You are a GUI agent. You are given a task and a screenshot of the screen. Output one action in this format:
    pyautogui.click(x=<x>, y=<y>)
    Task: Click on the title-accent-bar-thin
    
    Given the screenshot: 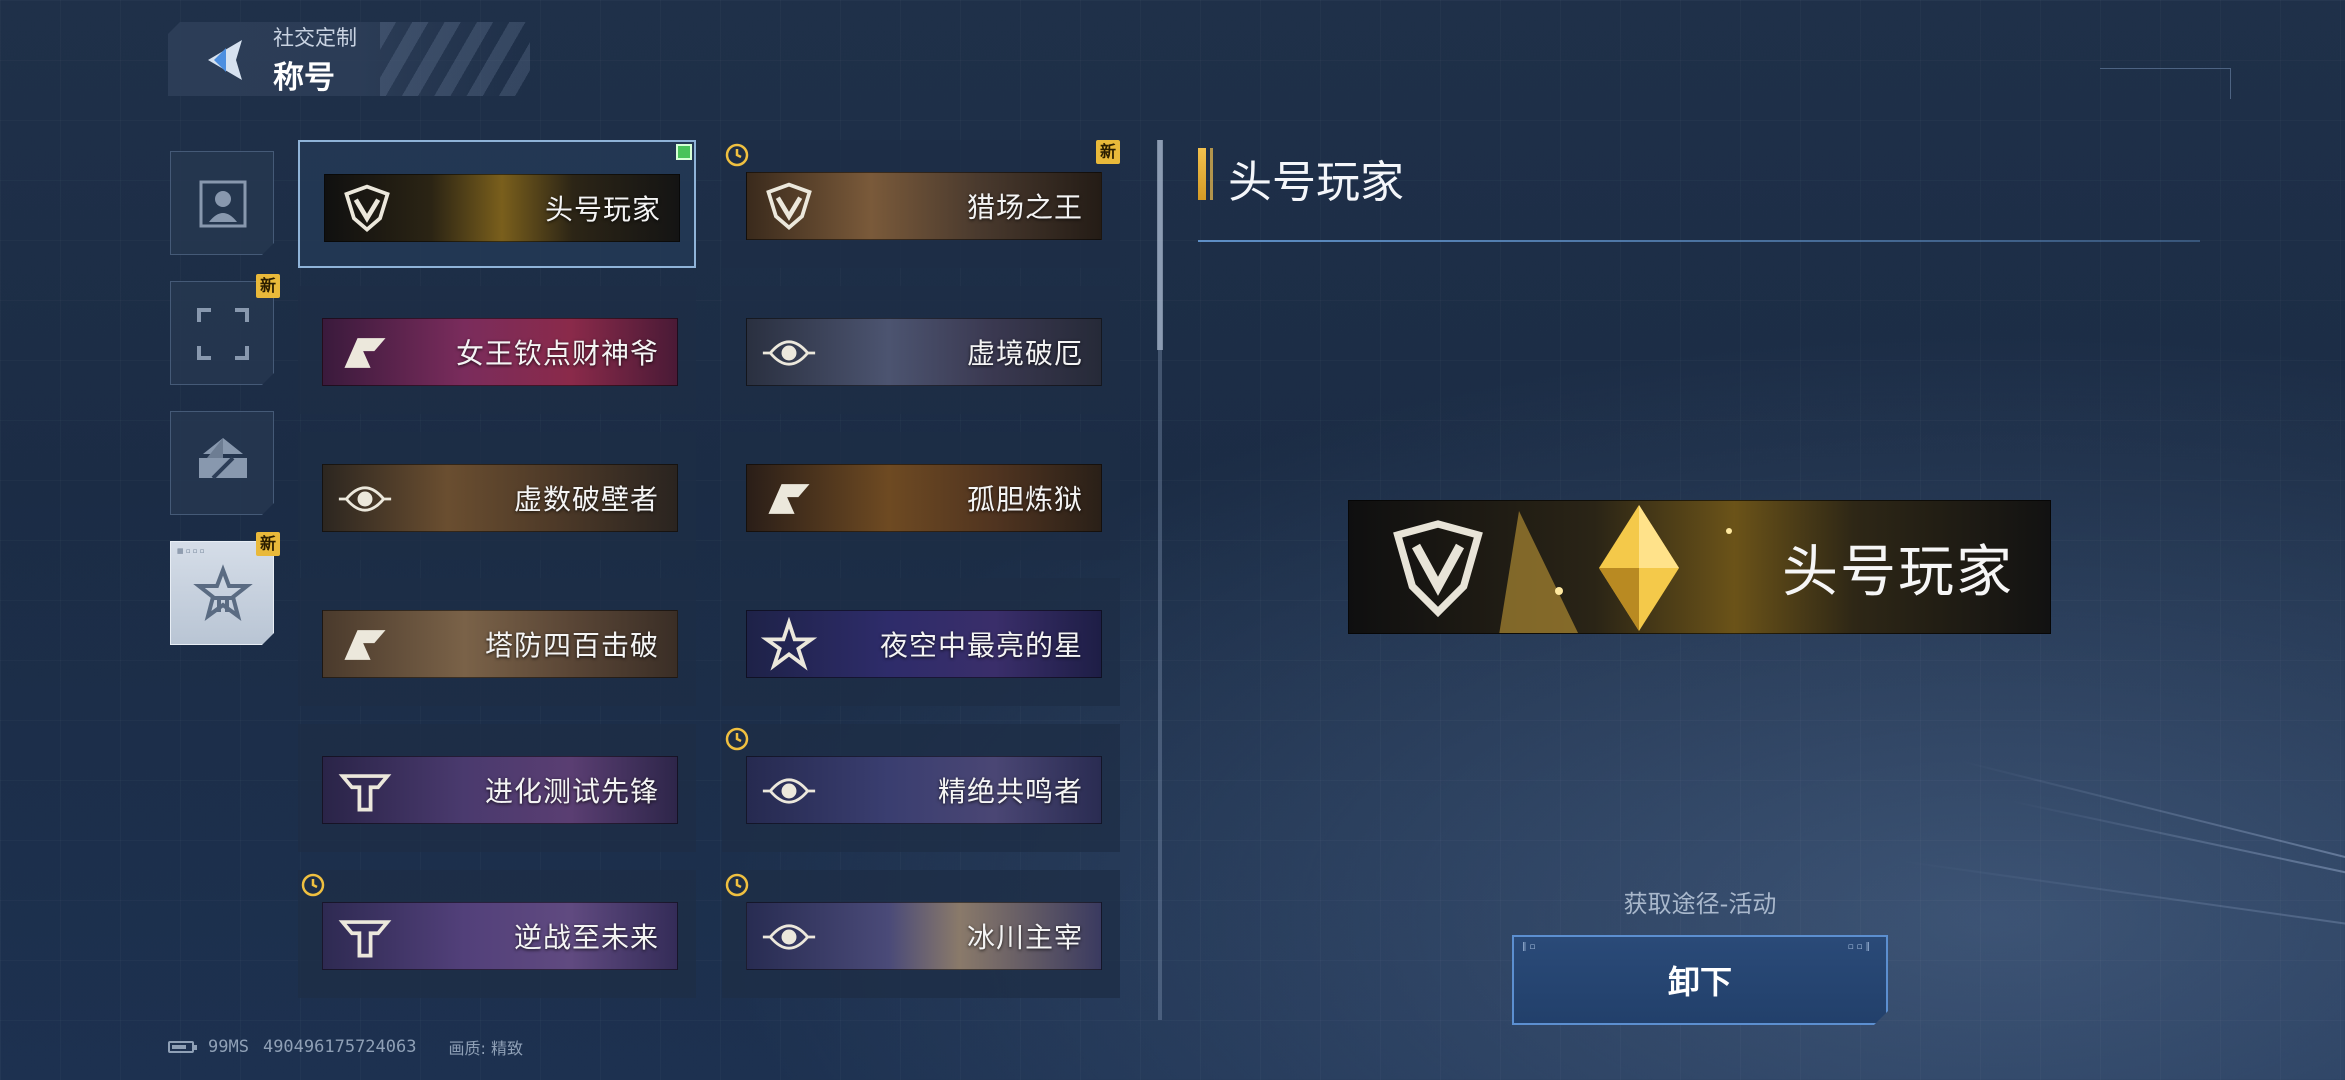 What is the action you would take?
    pyautogui.click(x=1211, y=174)
    